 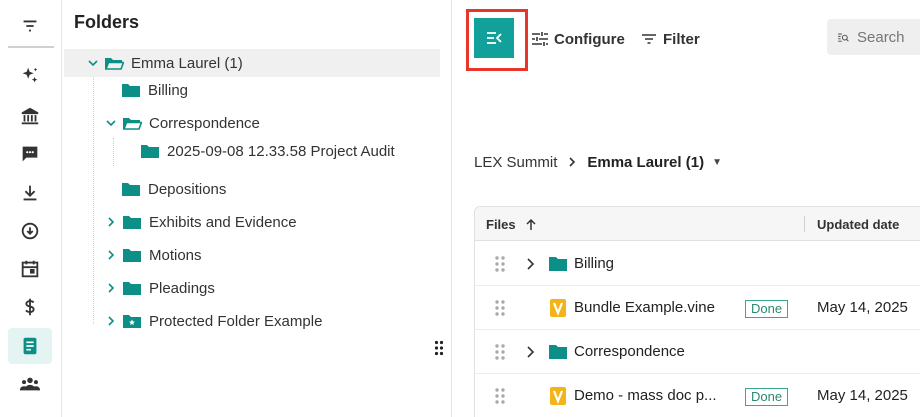 I want to click on people-icon, so click(x=30, y=384).